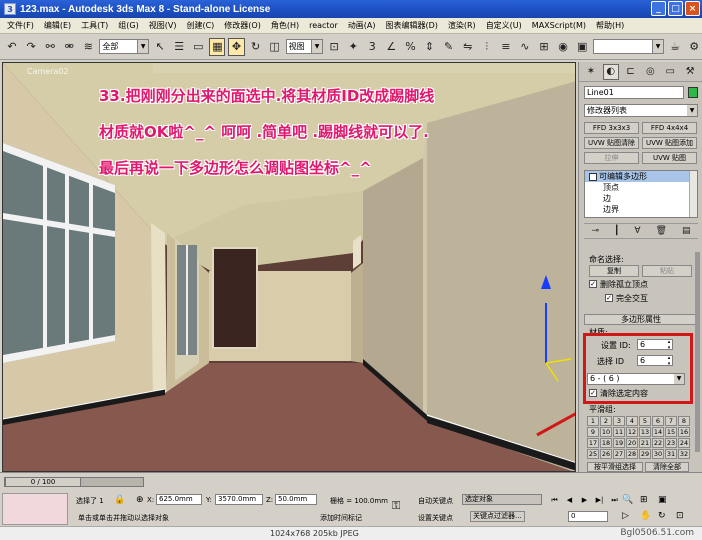  What do you see at coordinates (242, 25) in the screenshot?
I see `menu-modifiers: 修改器(O)` at bounding box center [242, 25].